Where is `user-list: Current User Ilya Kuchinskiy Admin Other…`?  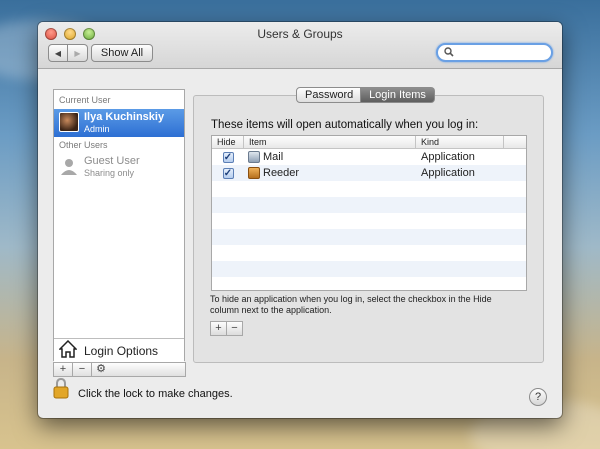
user-list: Current User Ilya Kuchinskiy Admin Other… is located at coordinates (119, 225).